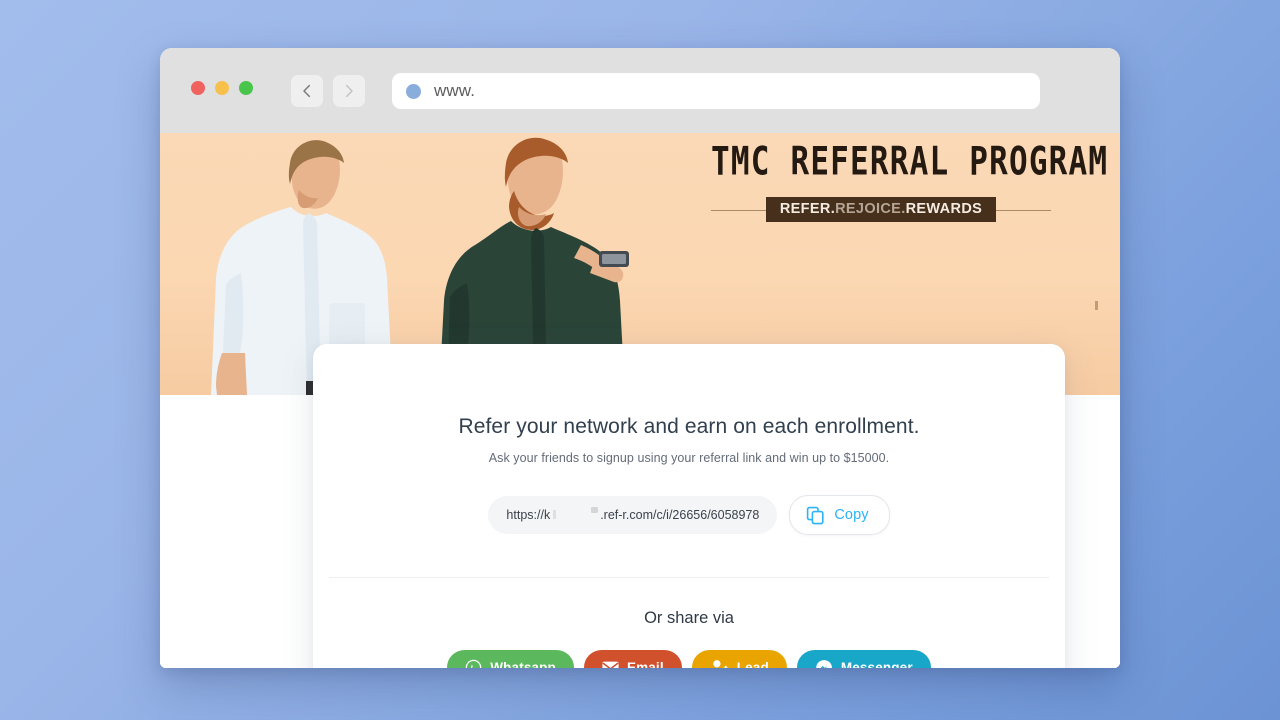 The height and width of the screenshot is (720, 1280). What do you see at coordinates (815, 515) in the screenshot?
I see `copy-icon` at bounding box center [815, 515].